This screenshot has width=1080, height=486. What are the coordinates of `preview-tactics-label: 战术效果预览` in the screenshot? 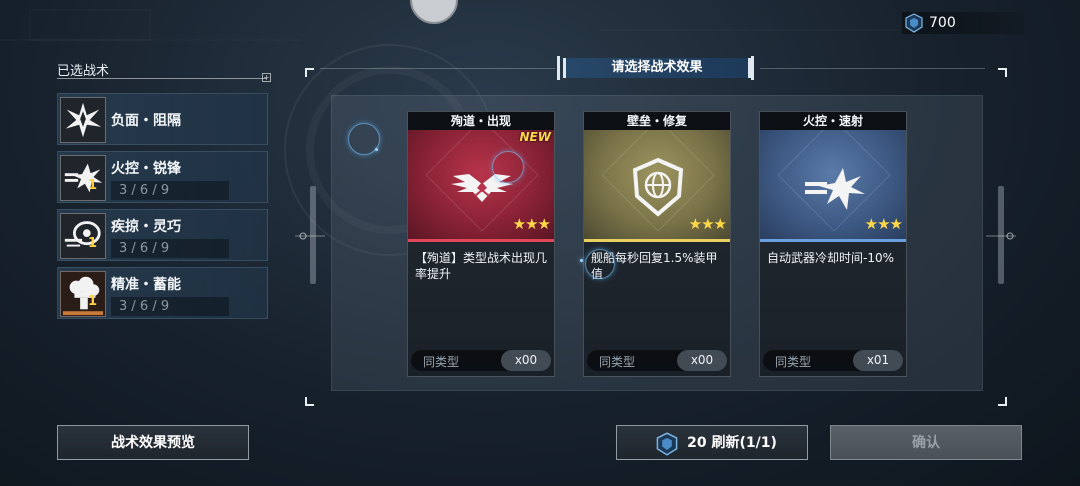 It's located at (153, 443).